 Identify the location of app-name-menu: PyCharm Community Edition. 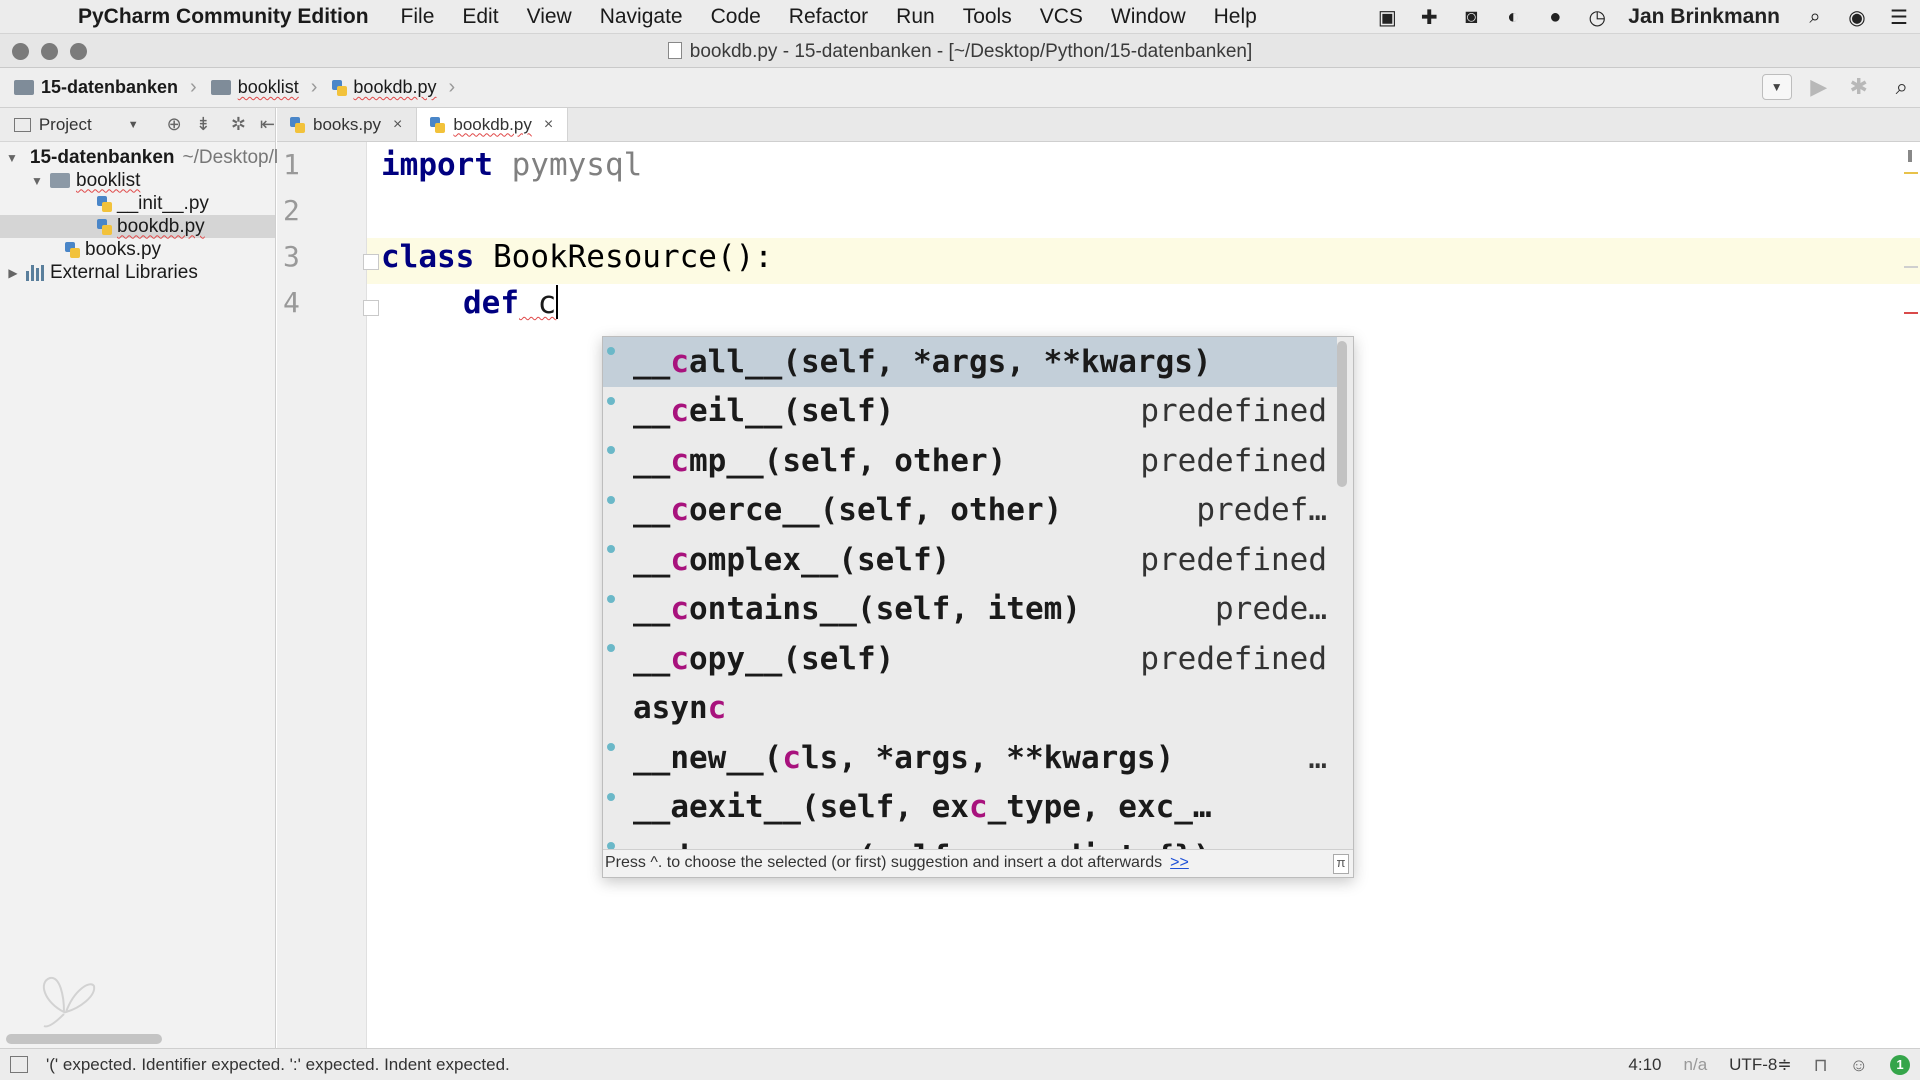
(223, 17).